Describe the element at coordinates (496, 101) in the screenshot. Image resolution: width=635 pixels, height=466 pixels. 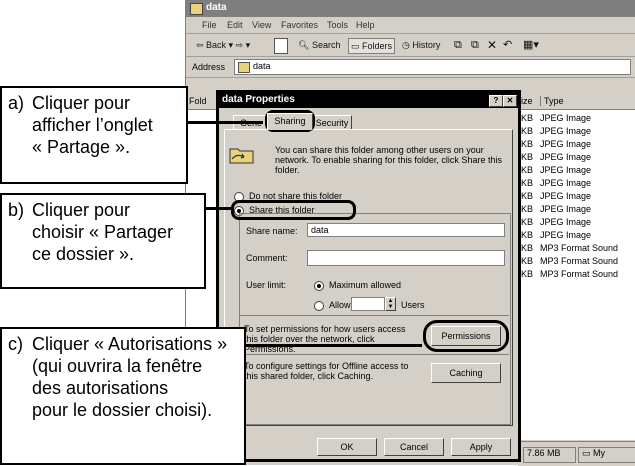
I see `help-button: ?` at that location.